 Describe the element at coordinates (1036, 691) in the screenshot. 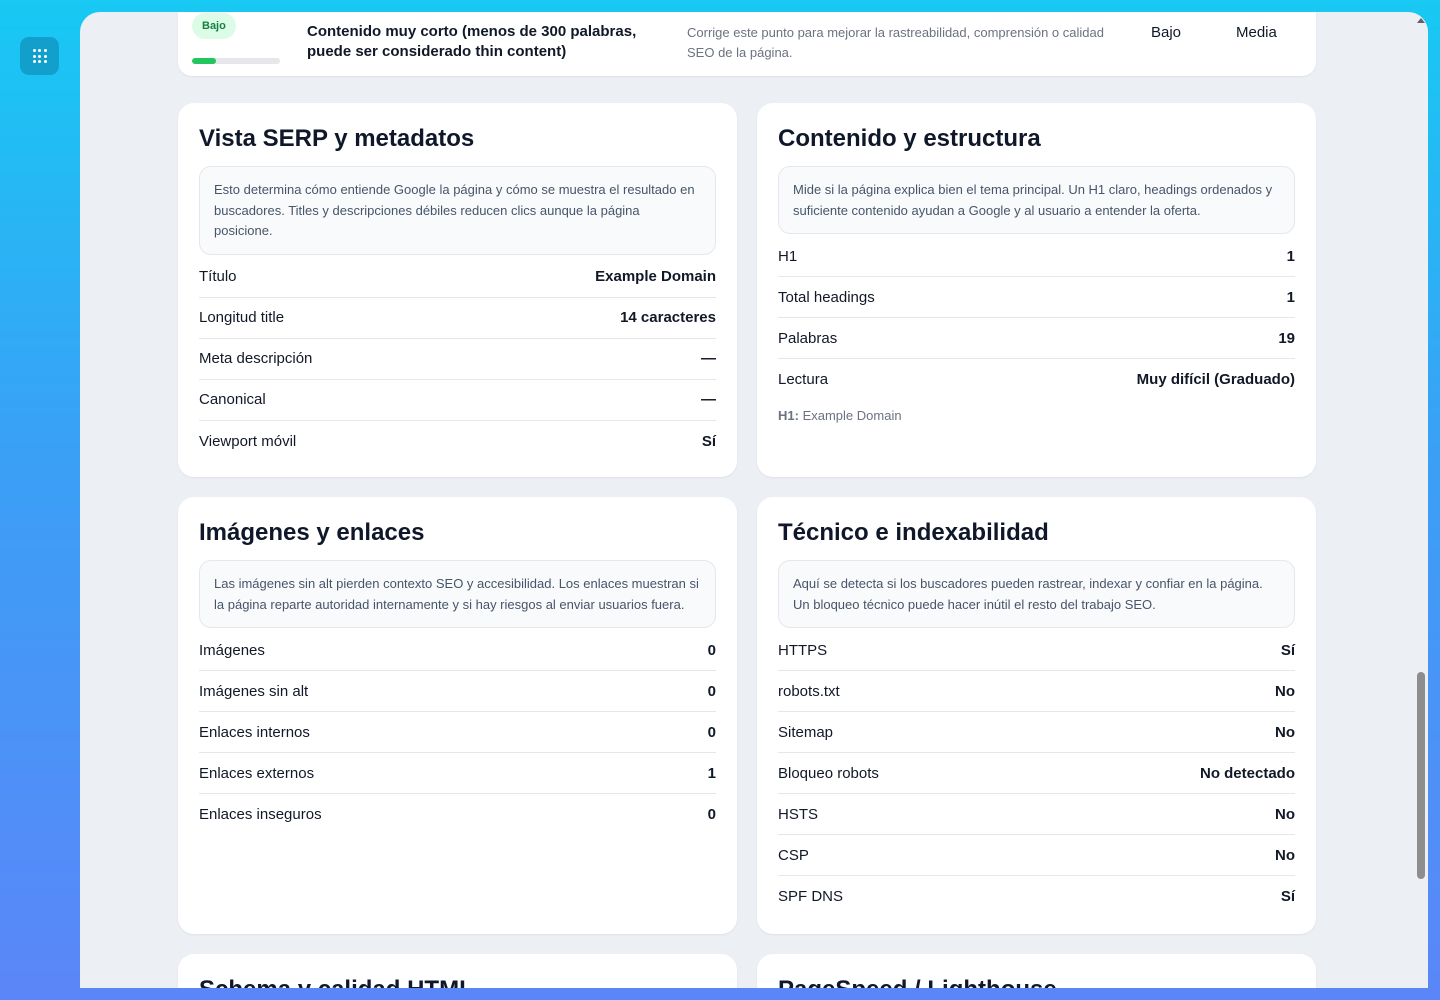

I see `metric-row: robots.txt No` at that location.